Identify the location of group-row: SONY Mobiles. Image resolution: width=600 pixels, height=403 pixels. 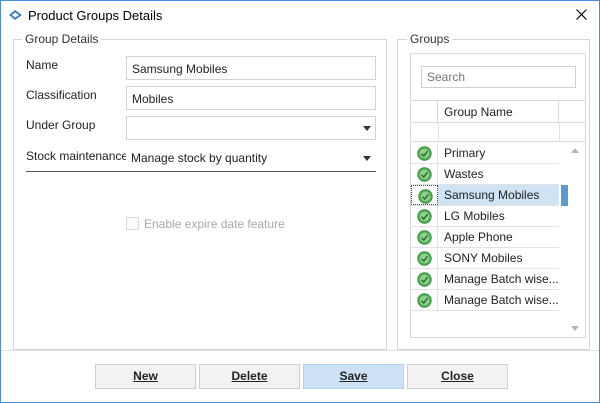
(485, 258).